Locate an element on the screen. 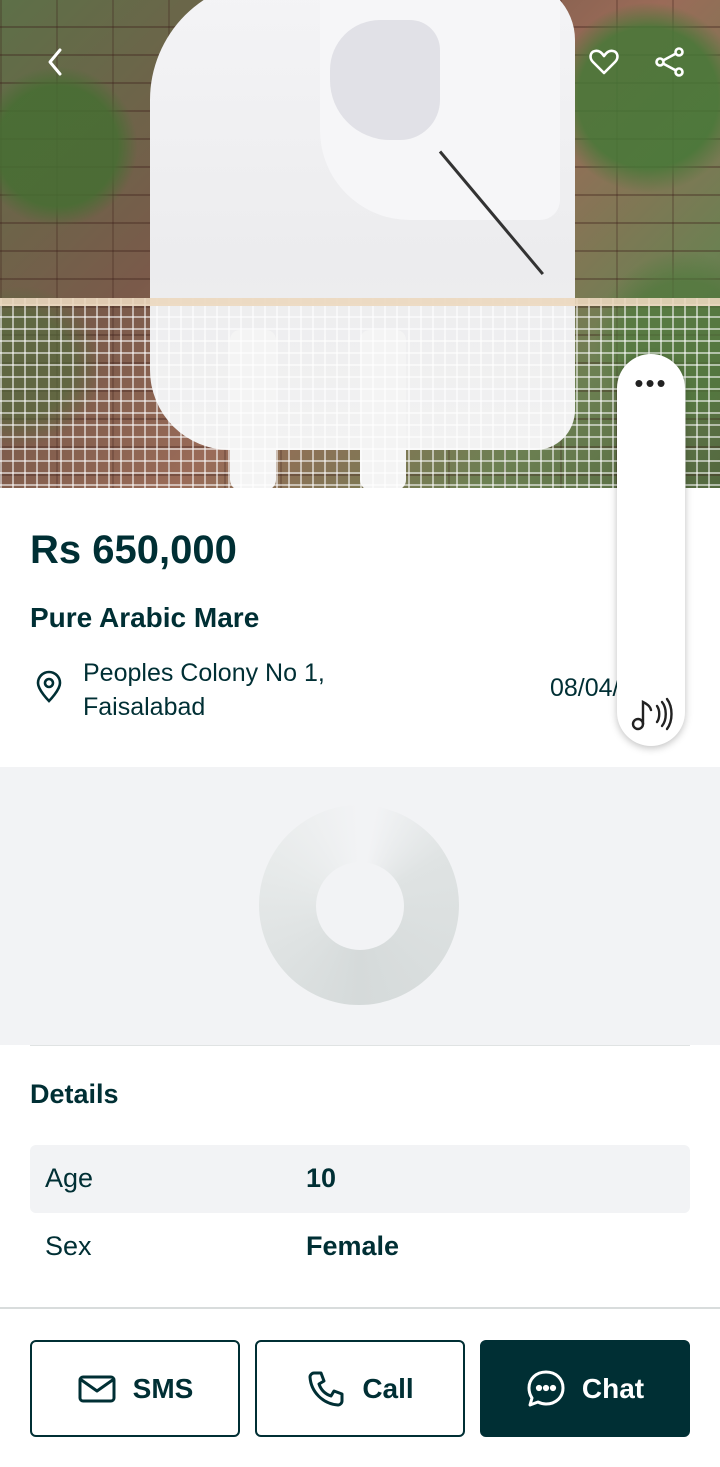 The image size is (720, 1467). share-icon is located at coordinates (669, 62).